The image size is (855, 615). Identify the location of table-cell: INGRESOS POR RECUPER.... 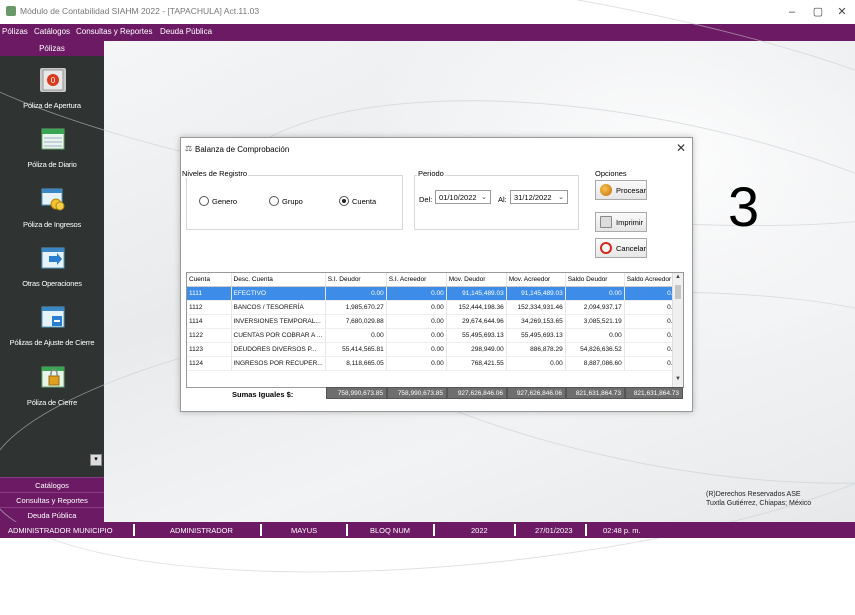
(278, 363).